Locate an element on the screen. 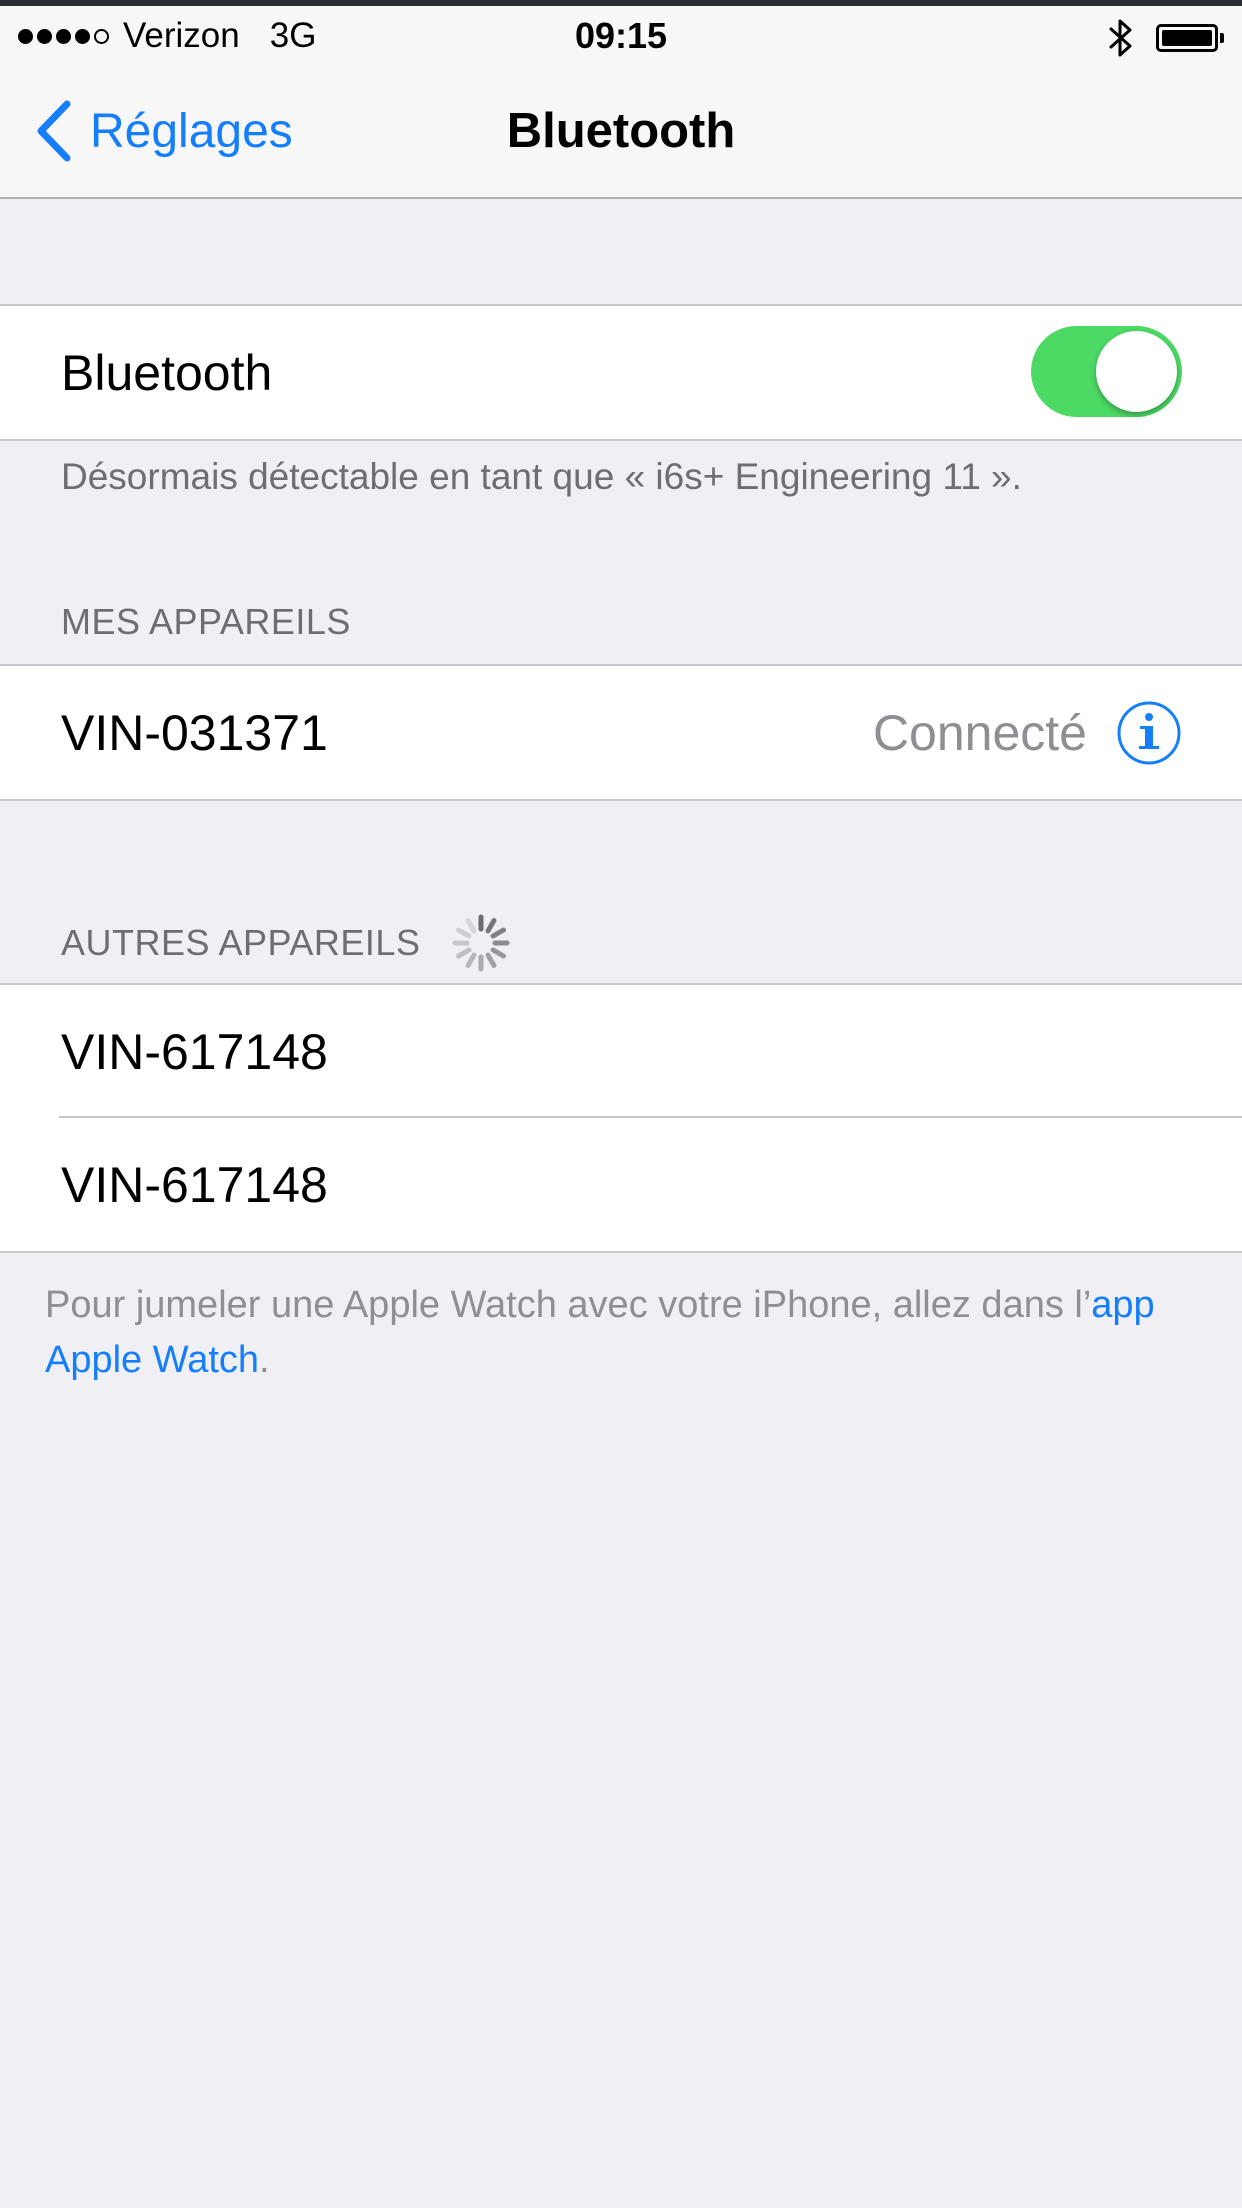 The height and width of the screenshot is (2208, 1242). my-devices-header-label: MES APPAREILS is located at coordinates (206, 621).